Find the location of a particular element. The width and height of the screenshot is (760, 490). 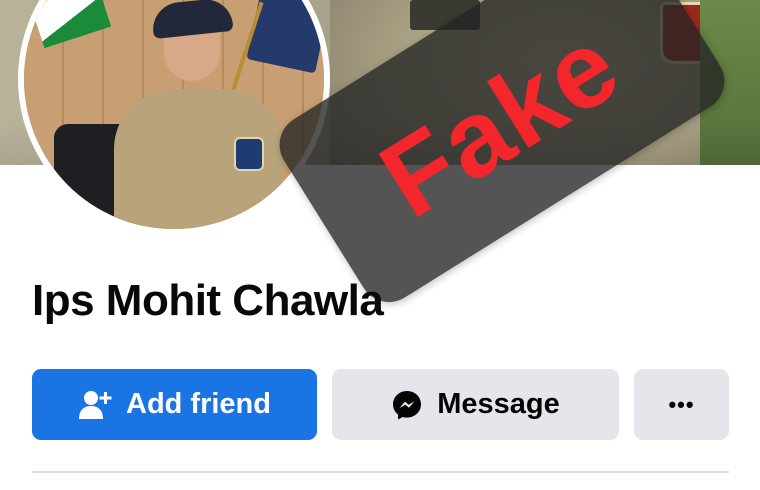

add-friend-button: Add friend is located at coordinates (174, 404).